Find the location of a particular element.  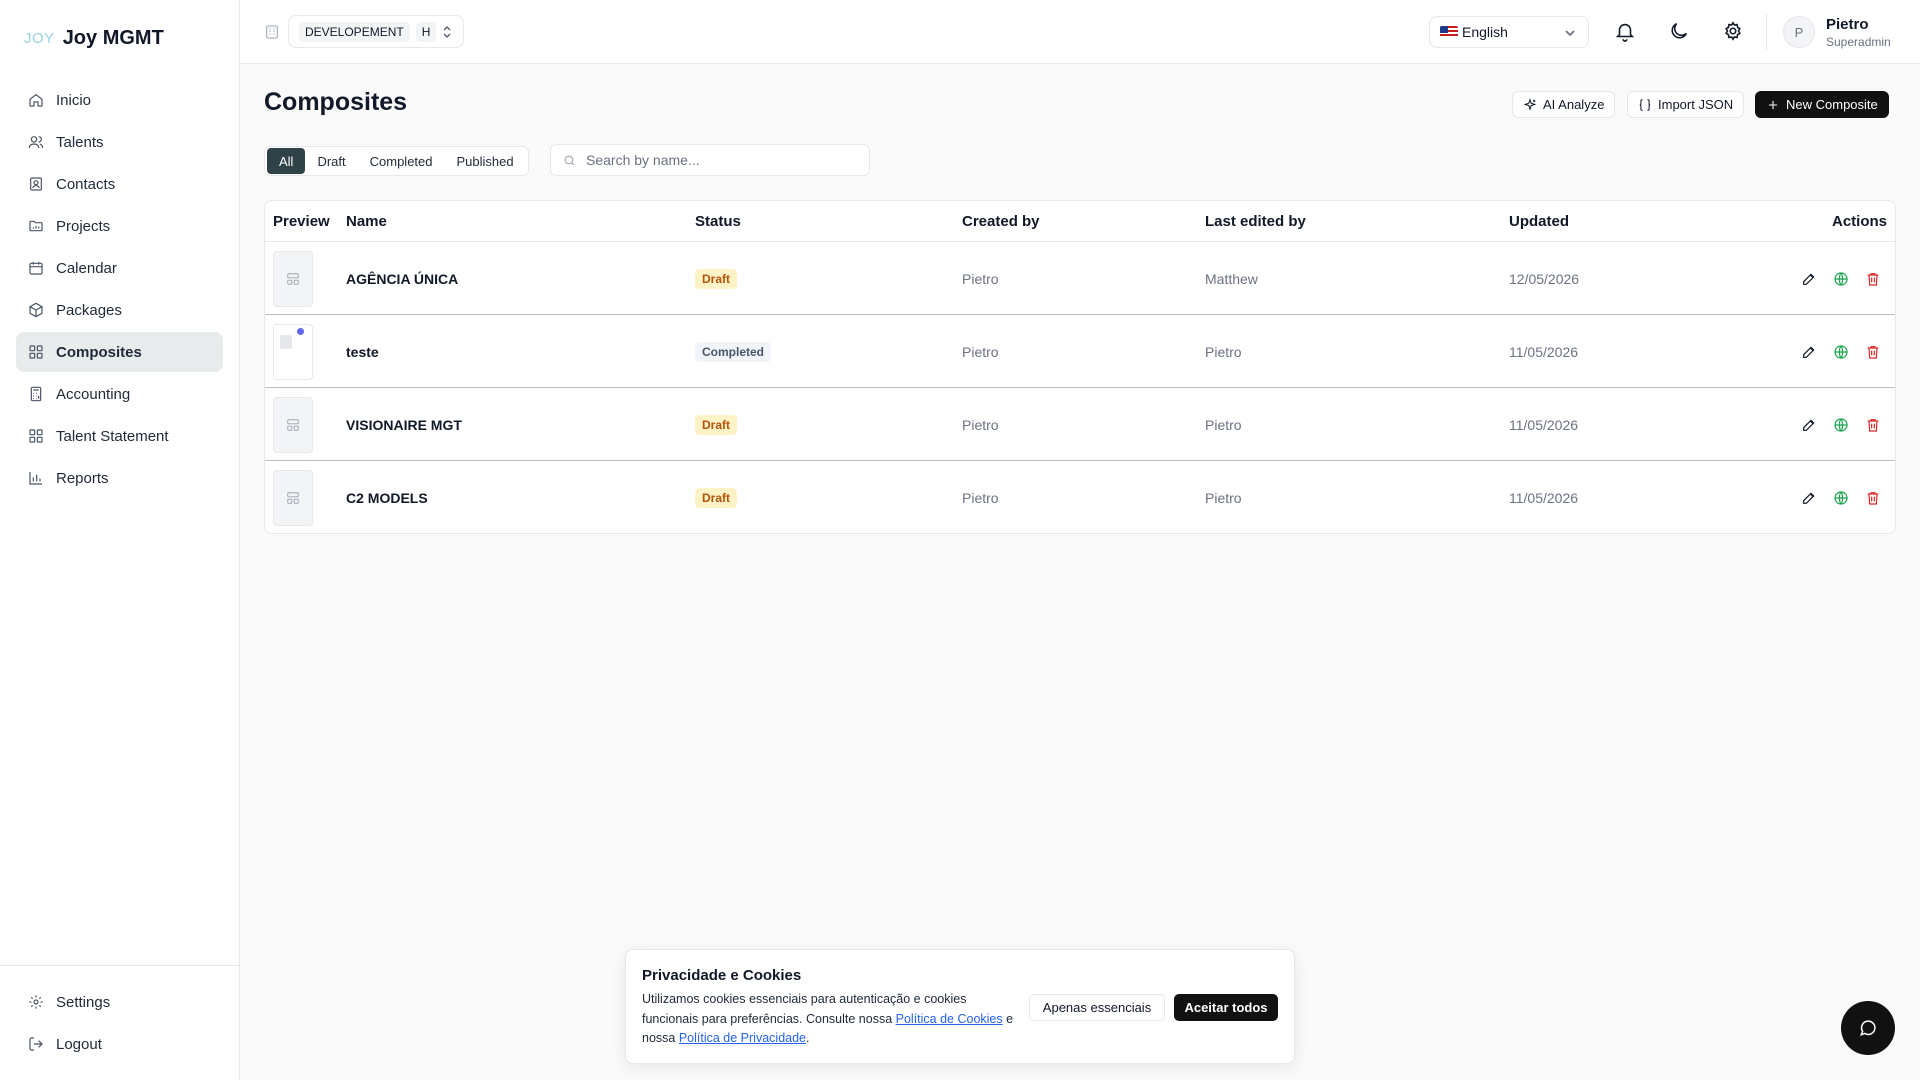

sidebar-item-label: Inicio is located at coordinates (74, 100).